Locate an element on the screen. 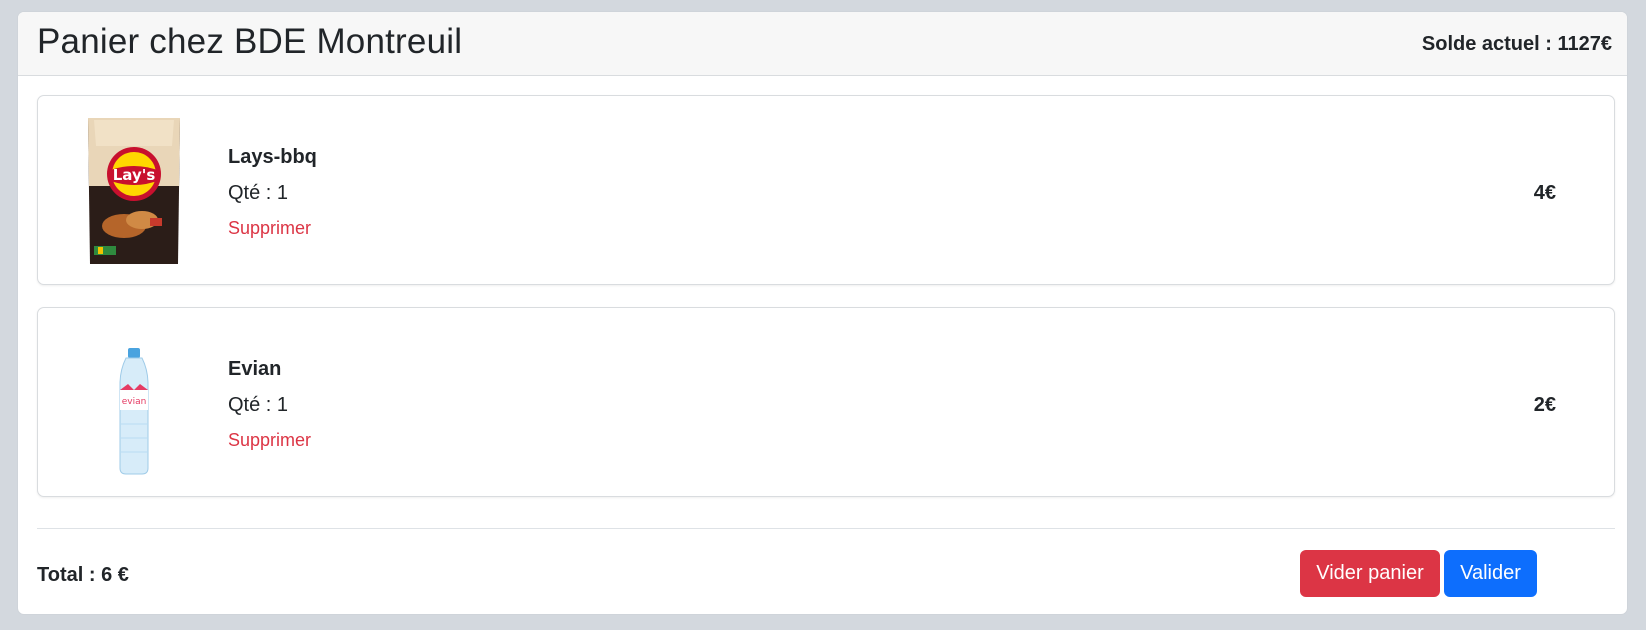 The height and width of the screenshot is (630, 1646). product-image-lays: Lay's is located at coordinates (134, 191).